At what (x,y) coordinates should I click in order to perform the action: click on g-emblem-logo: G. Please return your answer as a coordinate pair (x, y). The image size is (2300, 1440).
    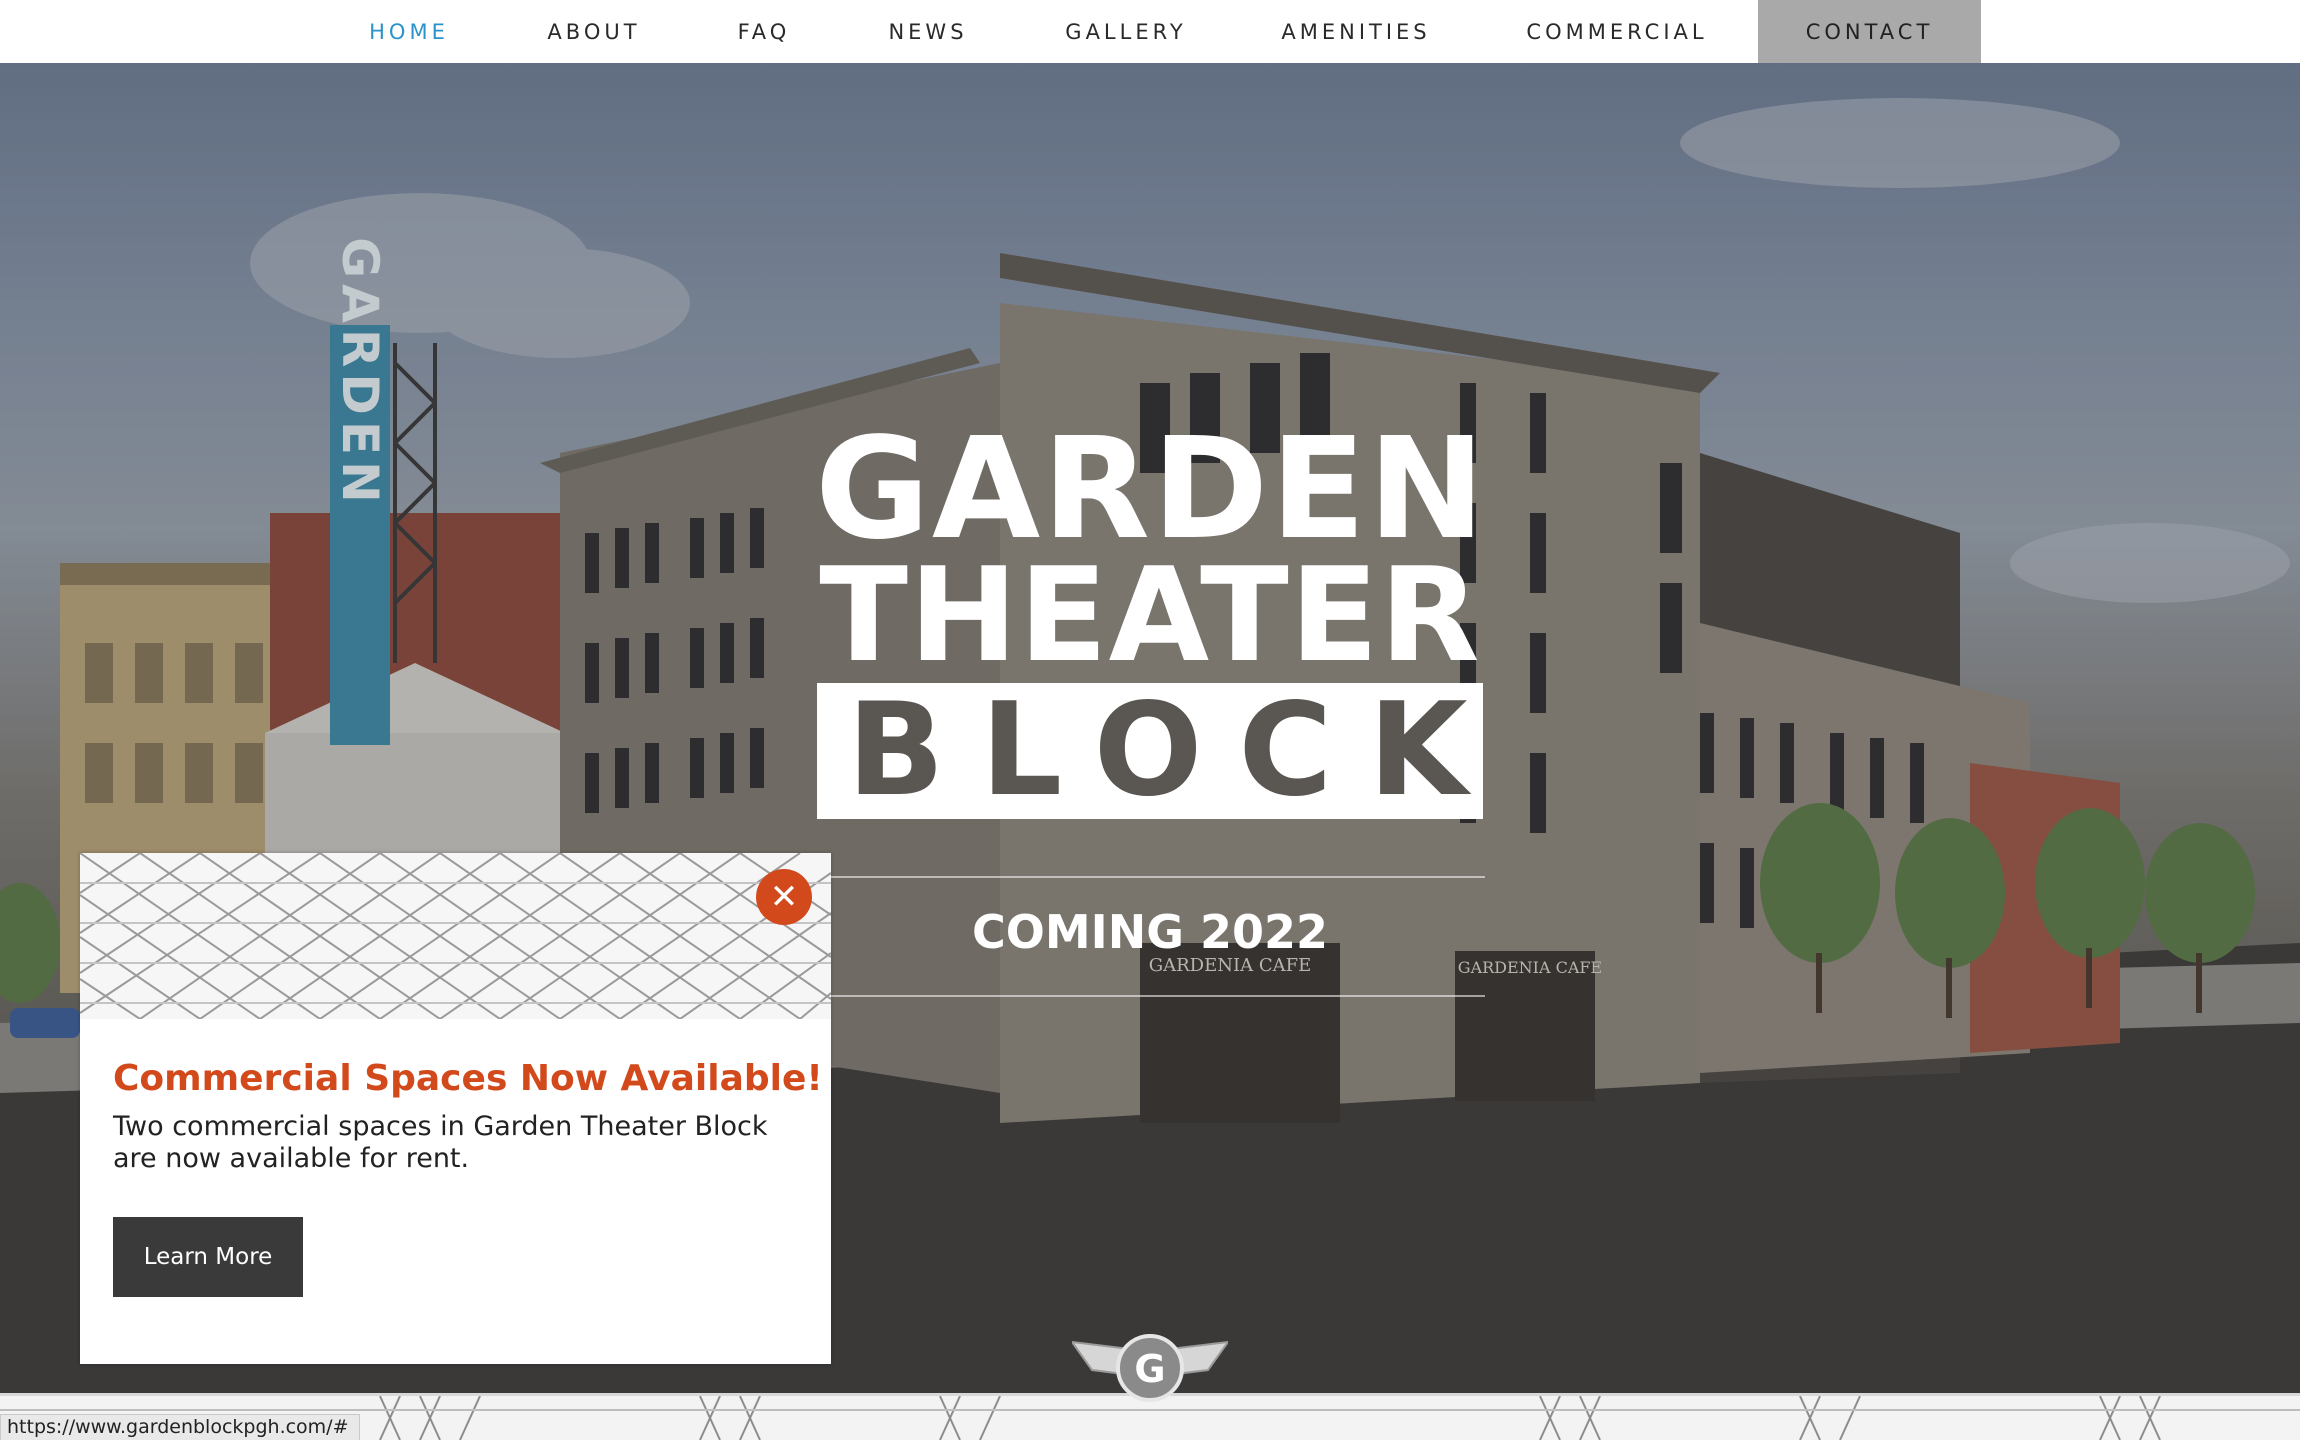
    Looking at the image, I should click on (1150, 1368).